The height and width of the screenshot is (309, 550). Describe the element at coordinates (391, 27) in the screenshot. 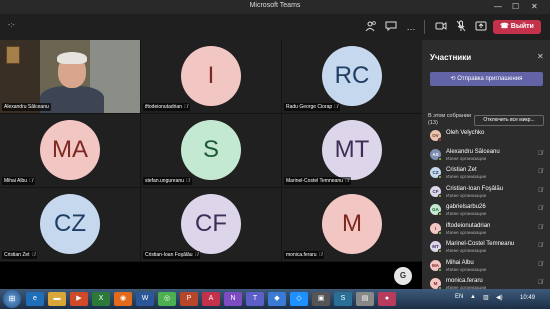

I see `chat-icon` at that location.